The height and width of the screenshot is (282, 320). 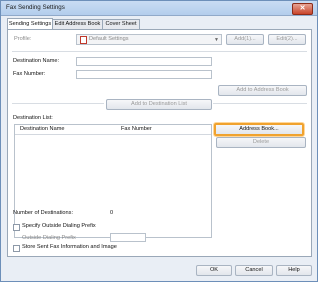 What do you see at coordinates (33, 118) in the screenshot?
I see `destination-list-label: Destination List:` at bounding box center [33, 118].